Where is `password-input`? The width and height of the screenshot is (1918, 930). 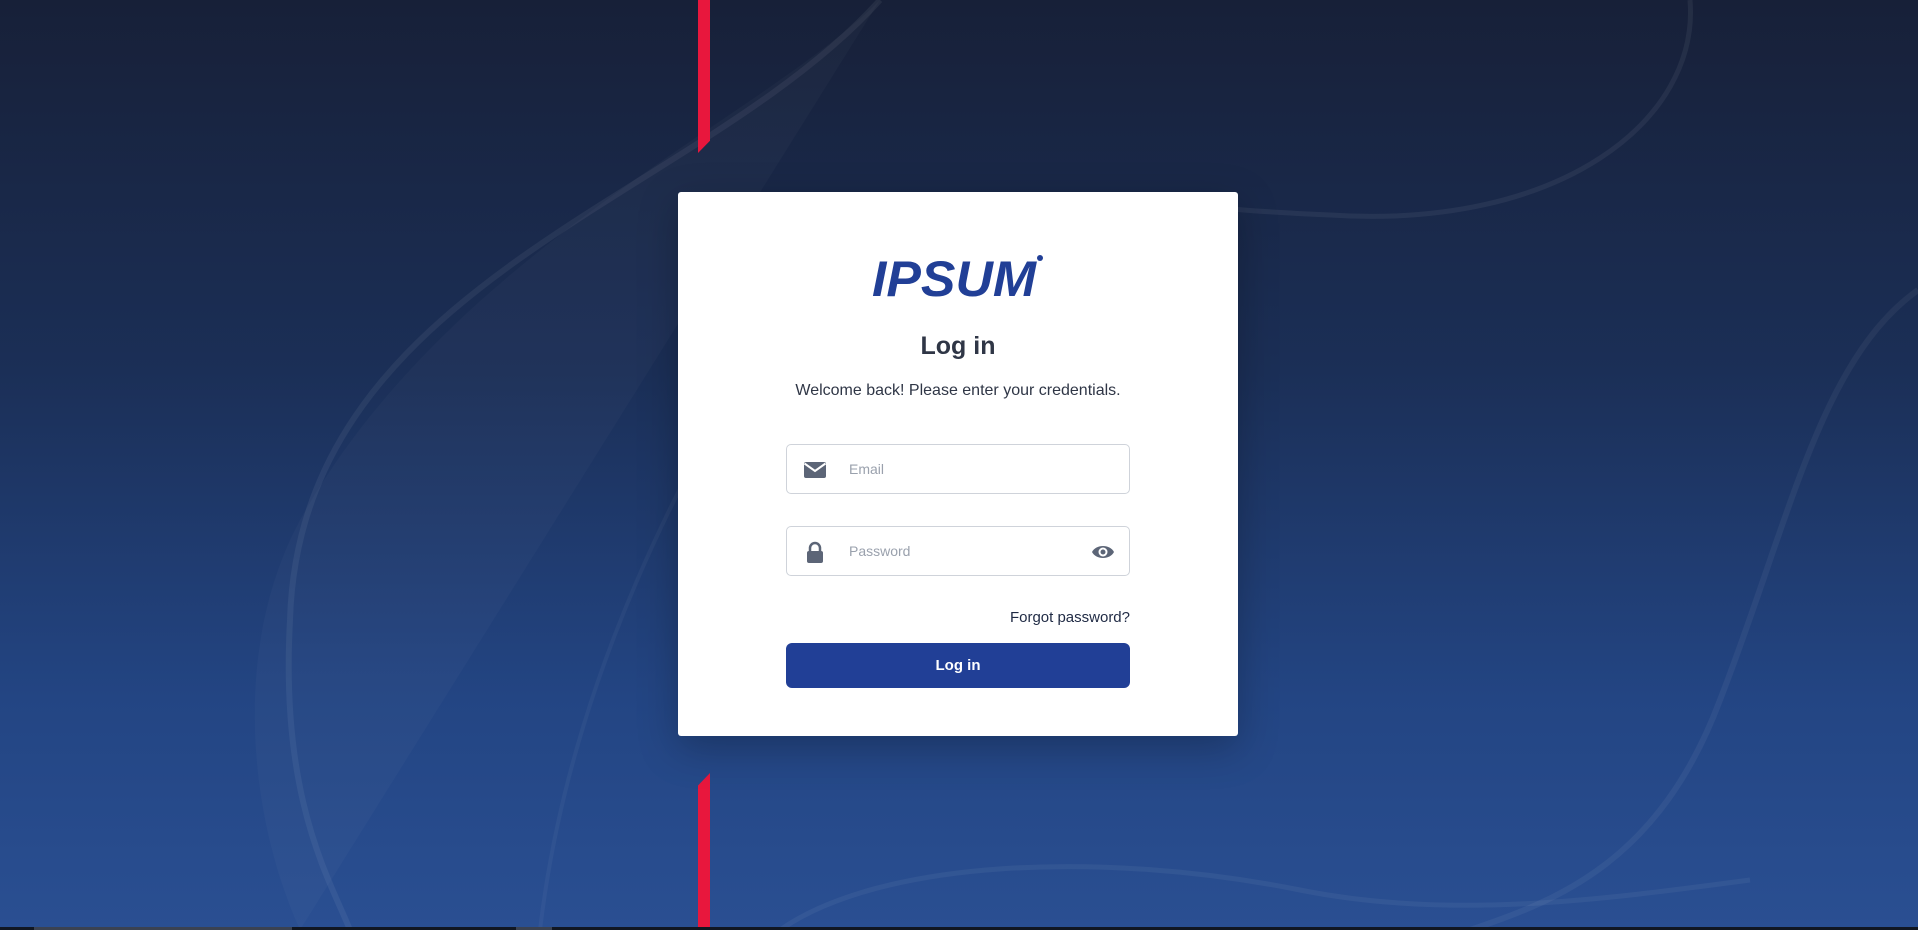 password-input is located at coordinates (964, 551).